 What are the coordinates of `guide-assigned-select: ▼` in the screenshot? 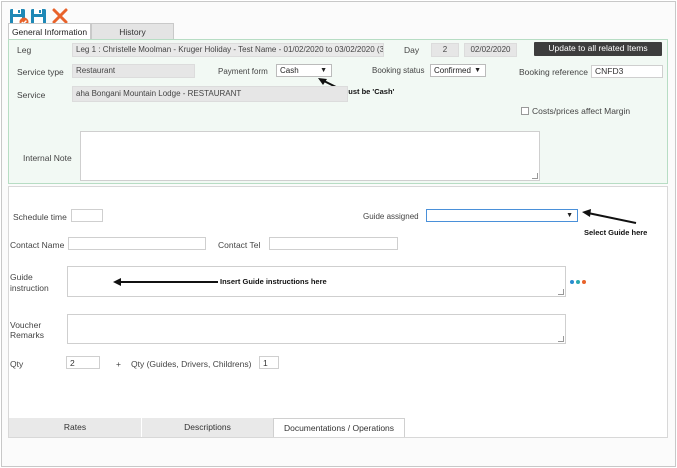 It's located at (502, 215).